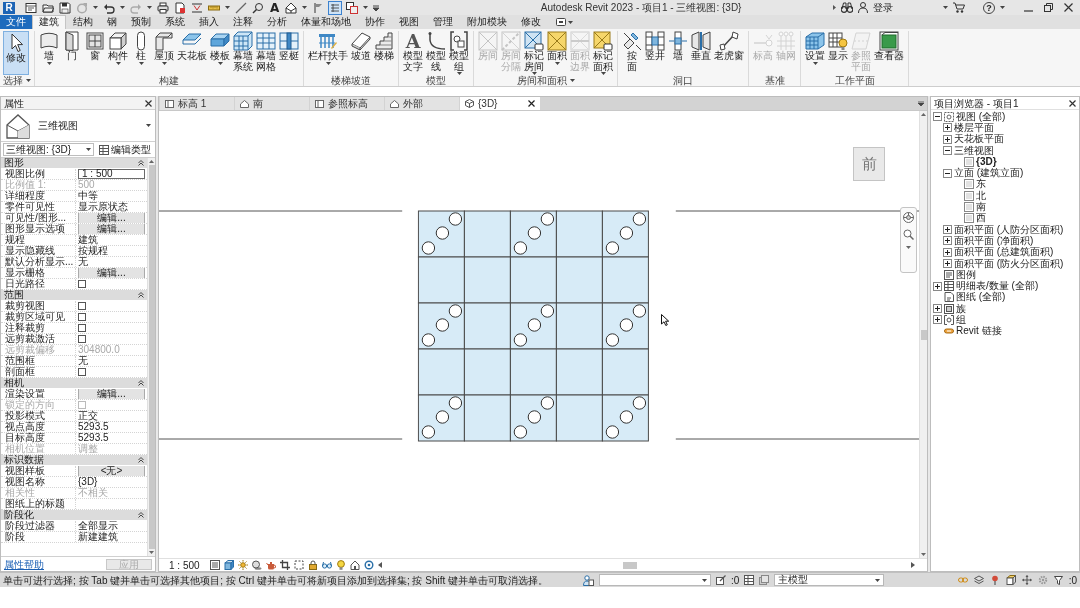 This screenshot has width=1080, height=608. What do you see at coordinates (256, 565) in the screenshot?
I see `sphere-shadow-icon` at bounding box center [256, 565].